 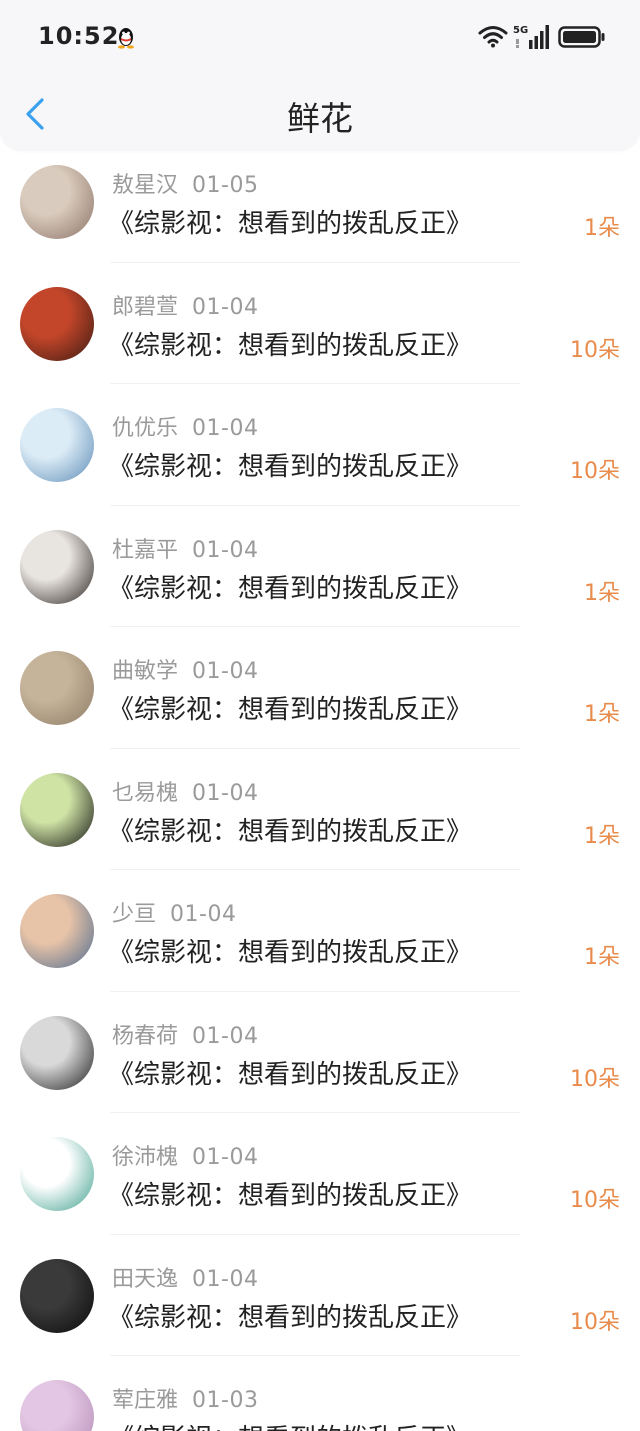 What do you see at coordinates (520, 30) in the screenshot?
I see `network-label: 5G` at bounding box center [520, 30].